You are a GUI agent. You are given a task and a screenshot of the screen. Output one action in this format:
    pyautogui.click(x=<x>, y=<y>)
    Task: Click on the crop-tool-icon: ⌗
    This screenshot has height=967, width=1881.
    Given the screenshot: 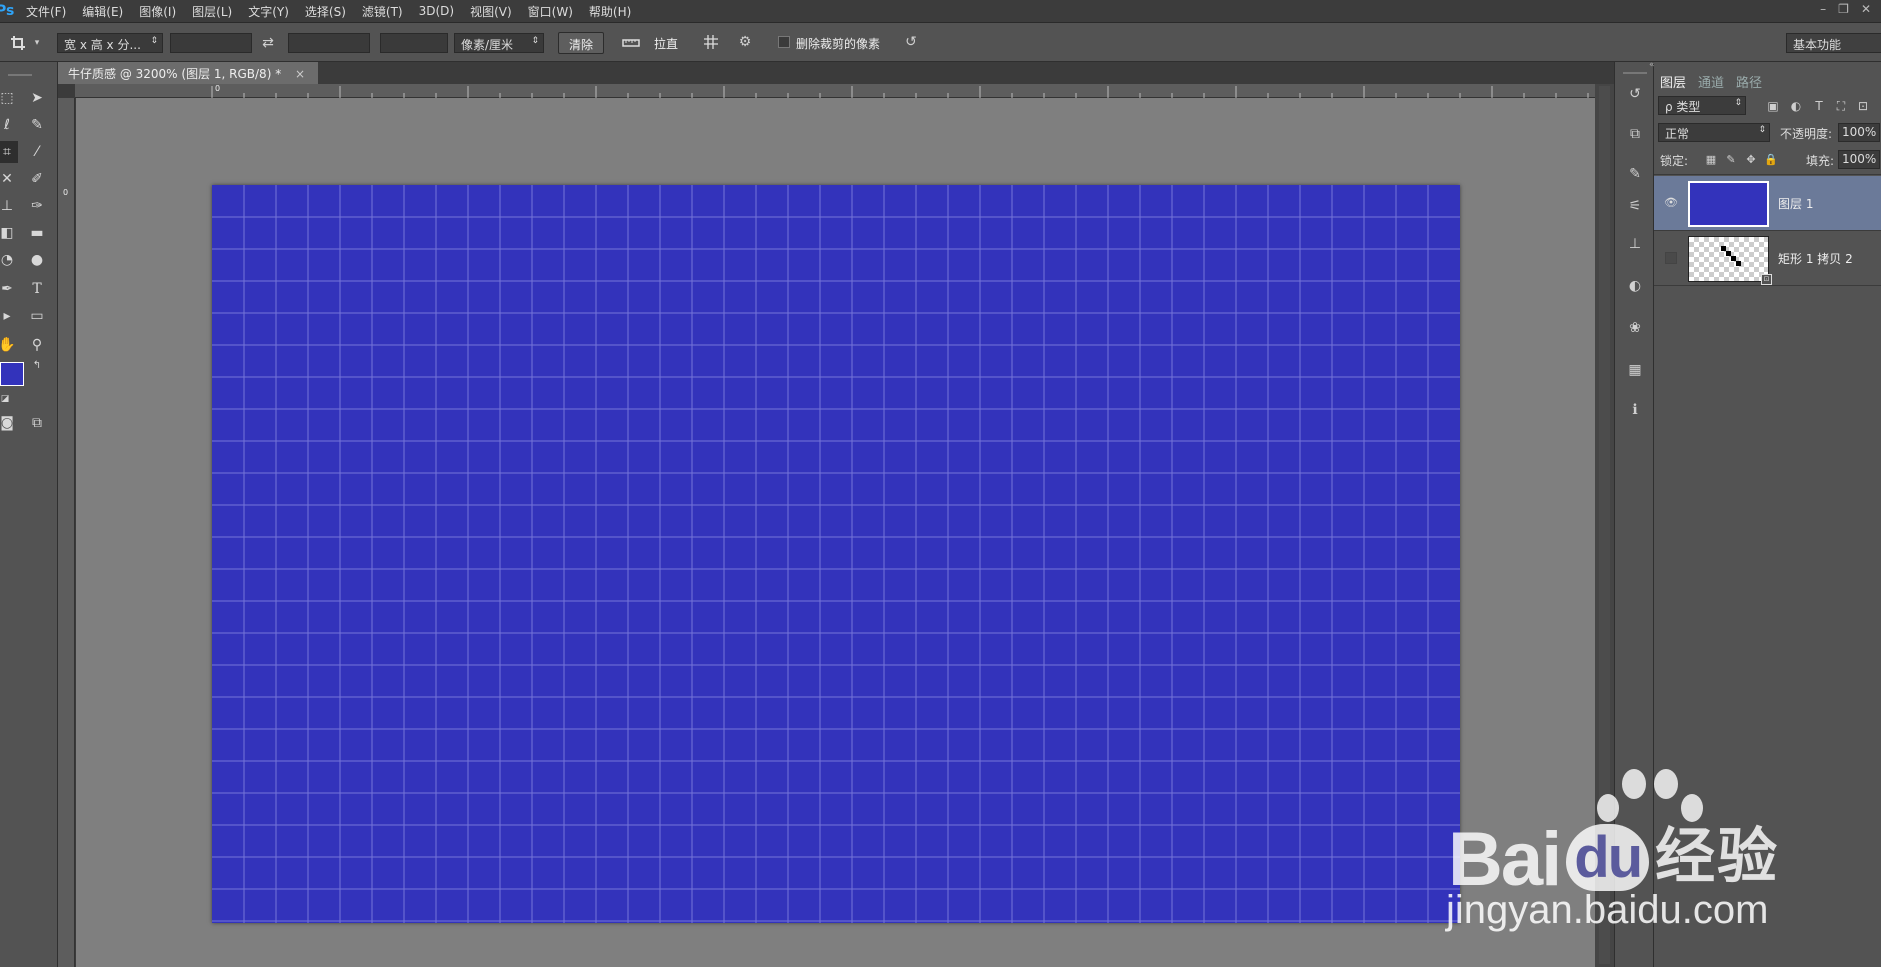 What is the action you would take?
    pyautogui.click(x=9, y=152)
    